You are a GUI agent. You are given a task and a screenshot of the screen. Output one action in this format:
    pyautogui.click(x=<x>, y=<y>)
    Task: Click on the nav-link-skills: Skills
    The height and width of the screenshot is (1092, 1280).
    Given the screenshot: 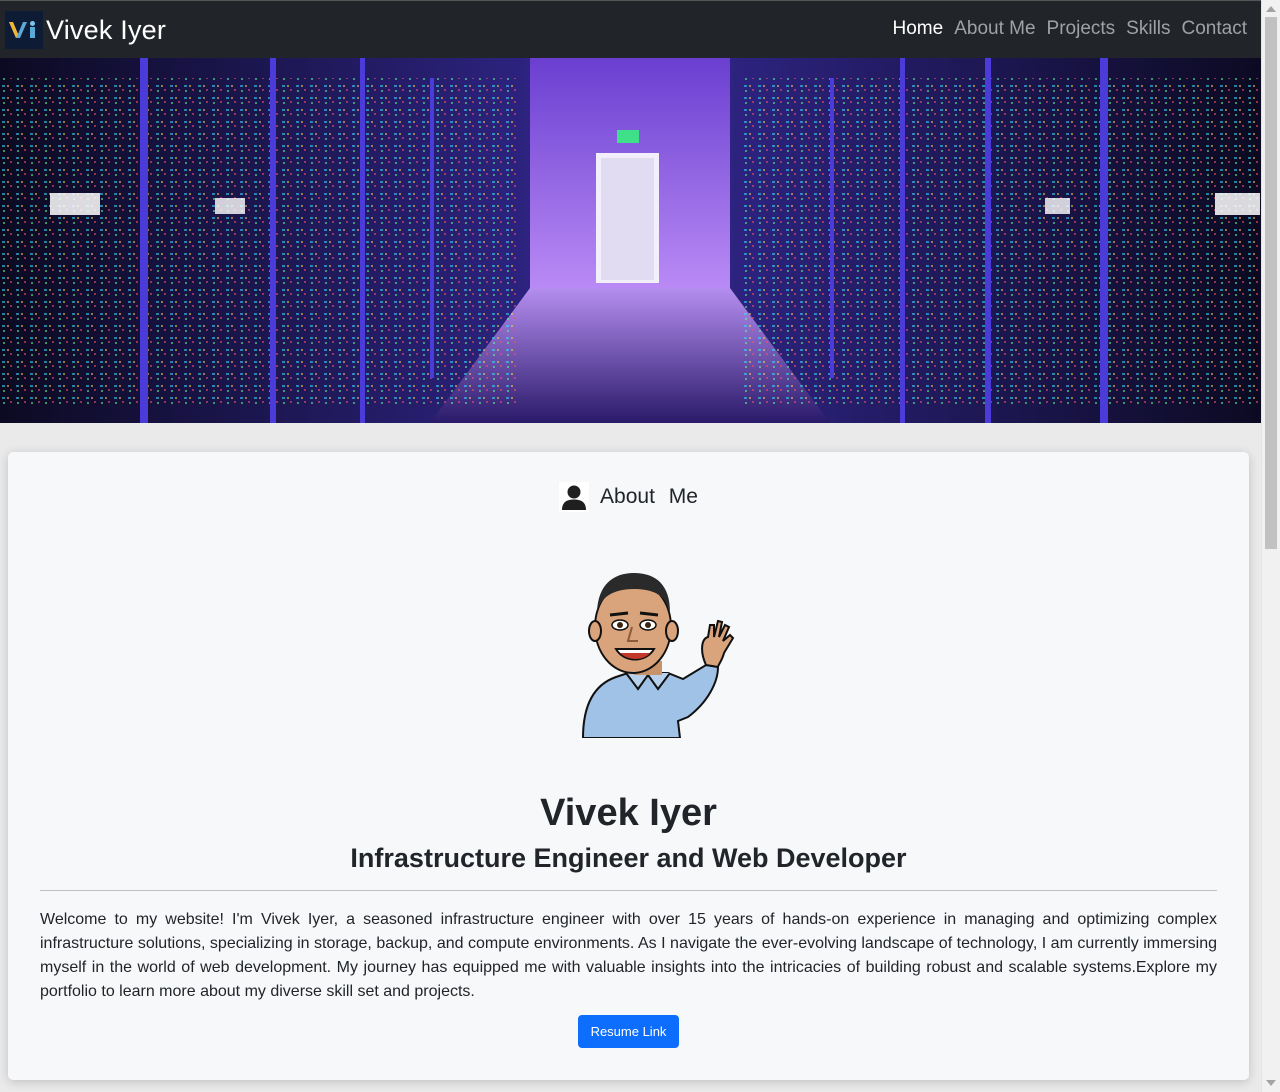 What is the action you would take?
    pyautogui.click(x=1148, y=29)
    